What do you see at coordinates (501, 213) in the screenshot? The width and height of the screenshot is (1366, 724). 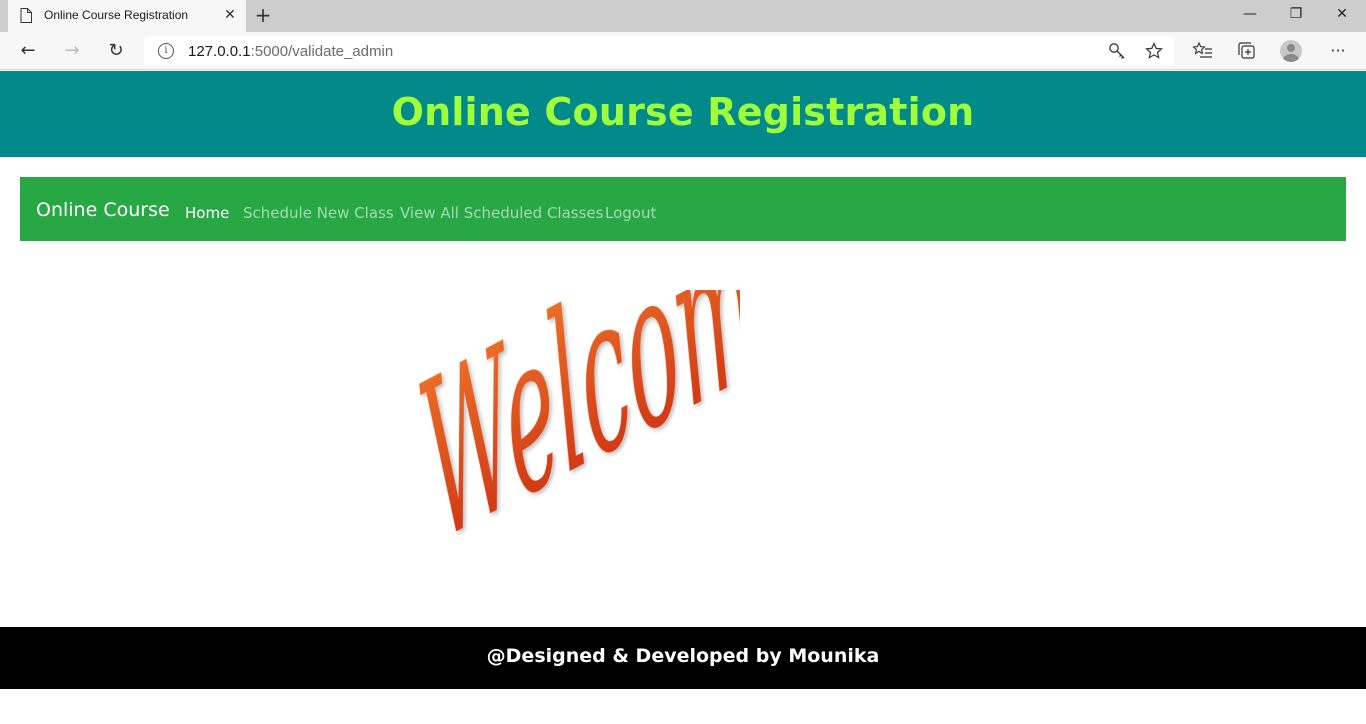 I see `nav-link-view-all-scheduled-classes: View All Scheduled Classes` at bounding box center [501, 213].